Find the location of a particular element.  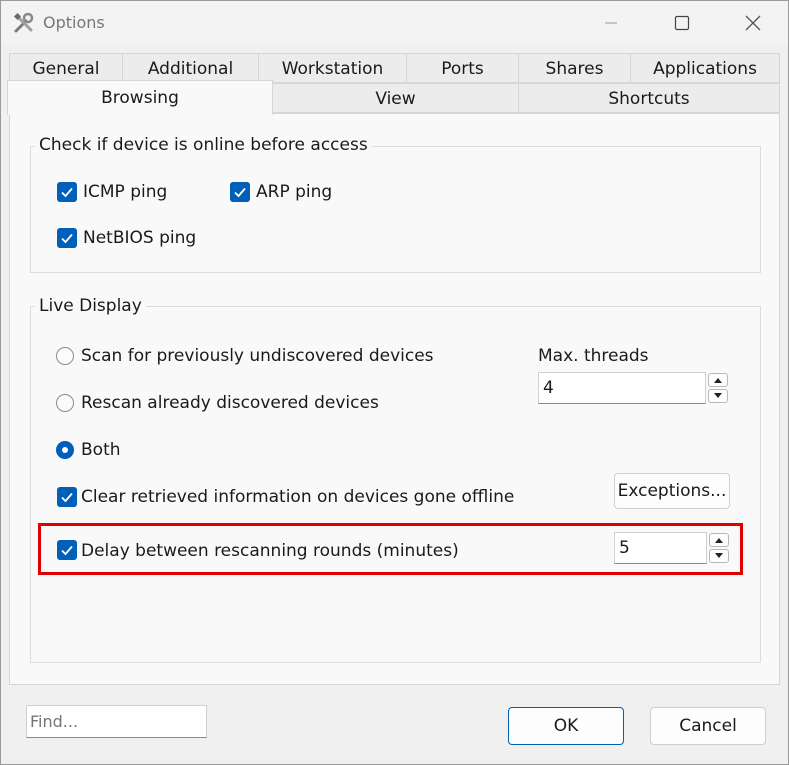

live-display-group-label: Live Display is located at coordinates (90, 306).